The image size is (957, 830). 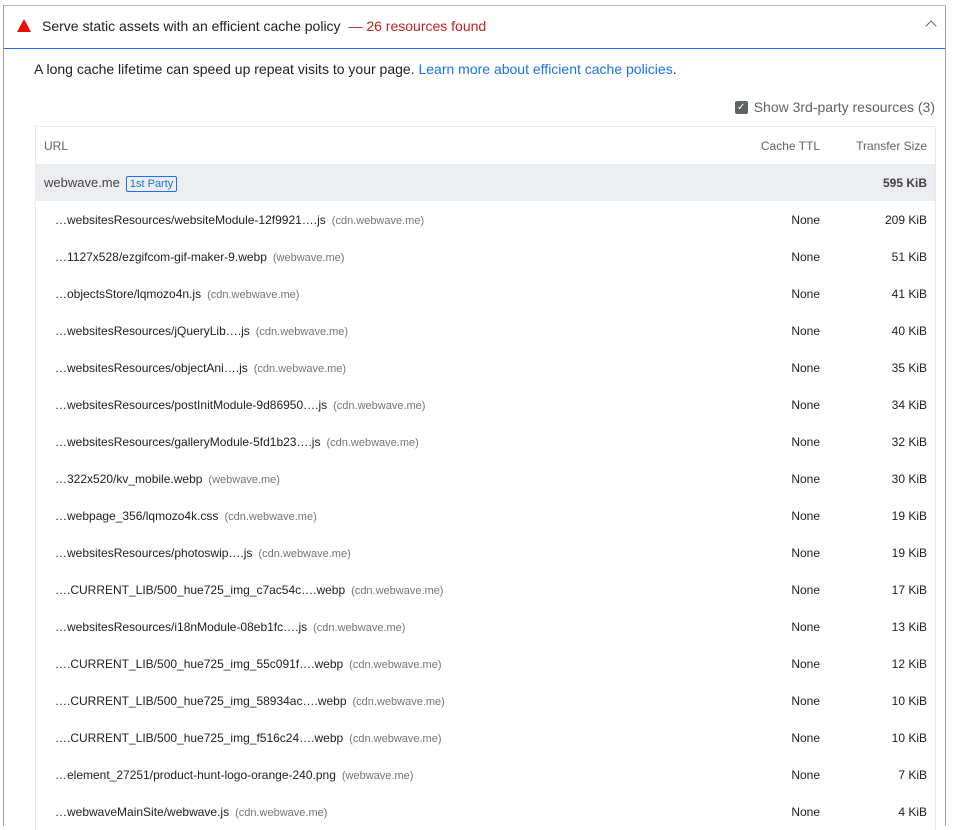 I want to click on show-3rd-party-label: Show 3rd-party resources (3), so click(x=844, y=107).